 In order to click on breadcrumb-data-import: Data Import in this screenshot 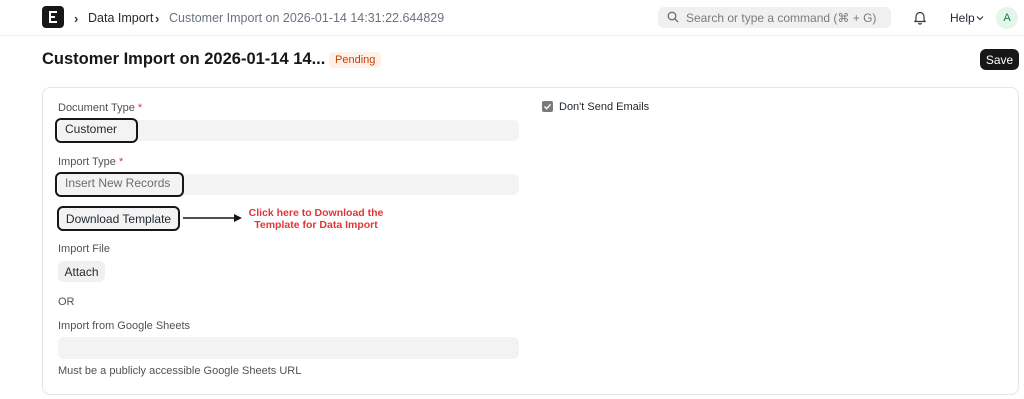, I will do `click(120, 18)`.